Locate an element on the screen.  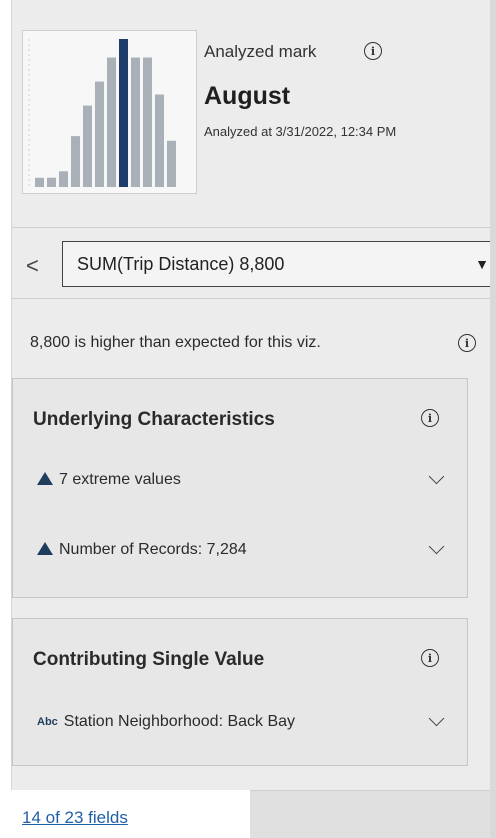
list-item: Number of Records: 7,284 is located at coordinates (242, 554).